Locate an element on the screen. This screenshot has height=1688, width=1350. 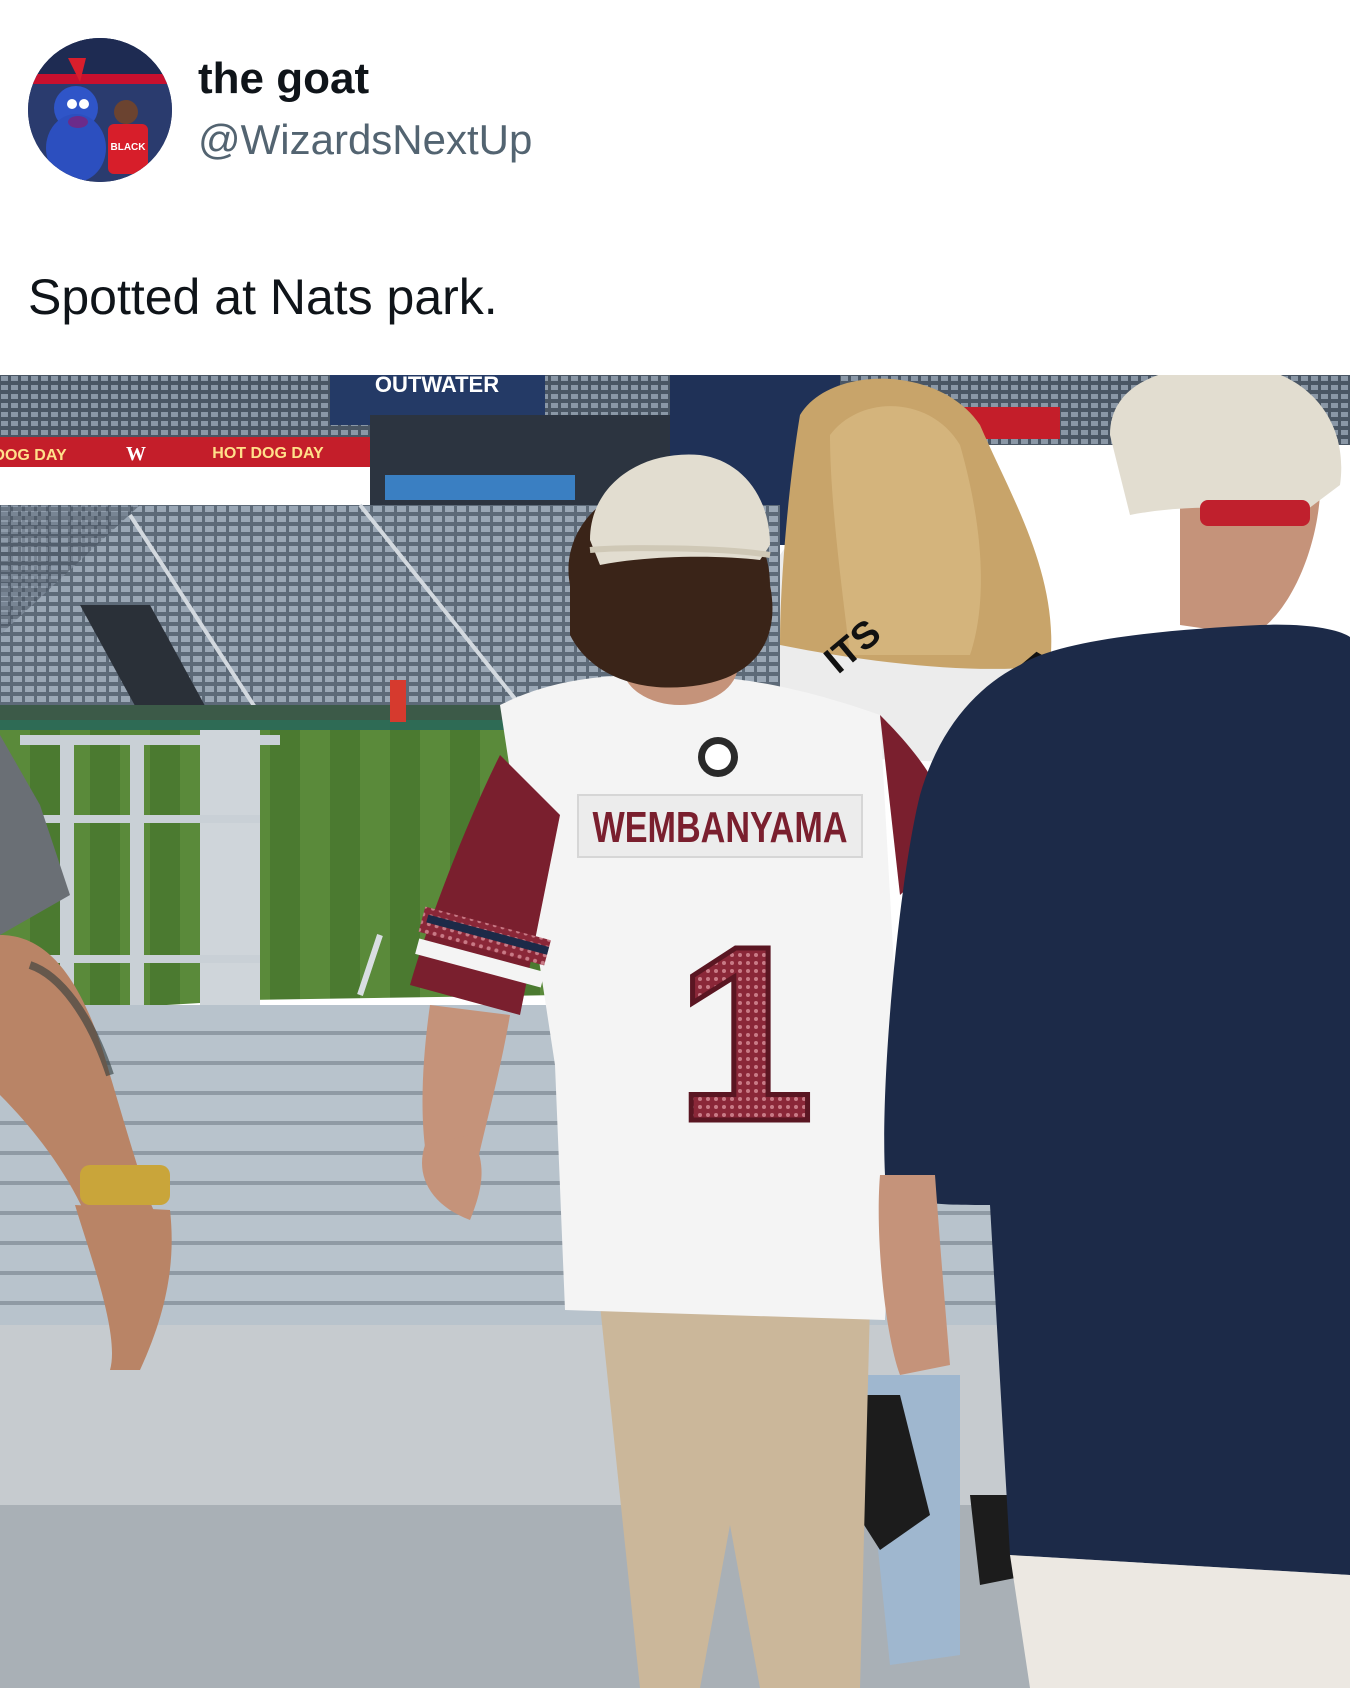
banner-left-text: DOG DAY is located at coordinates (33, 455).